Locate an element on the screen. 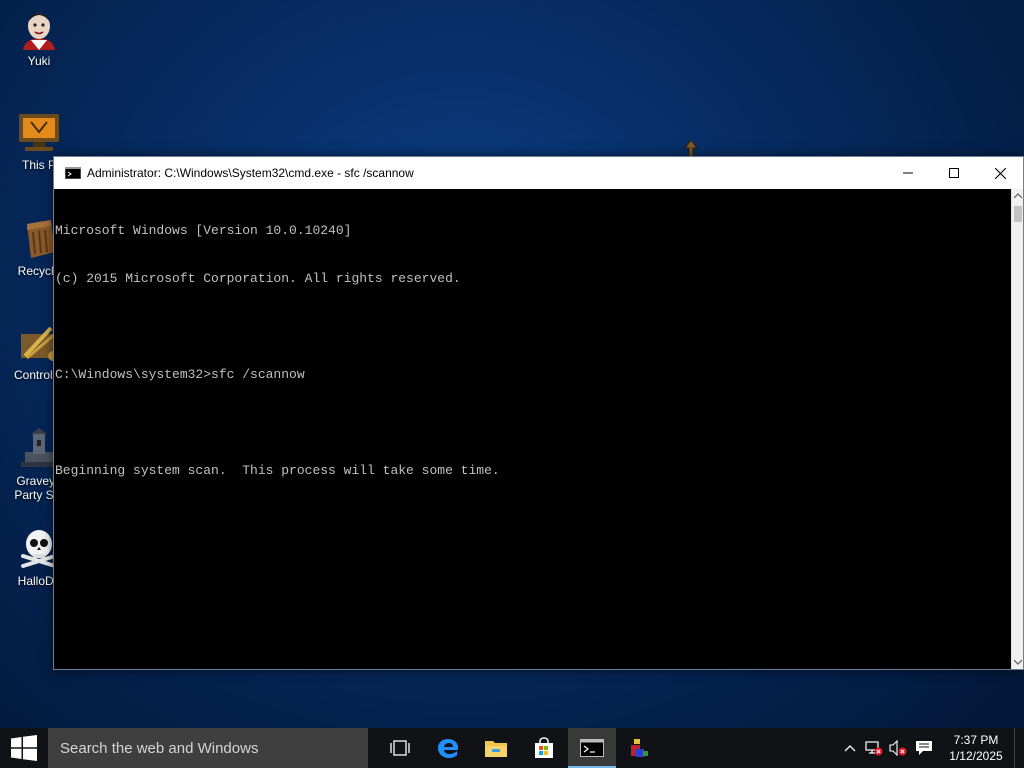  close-button is located at coordinates (1000, 173).